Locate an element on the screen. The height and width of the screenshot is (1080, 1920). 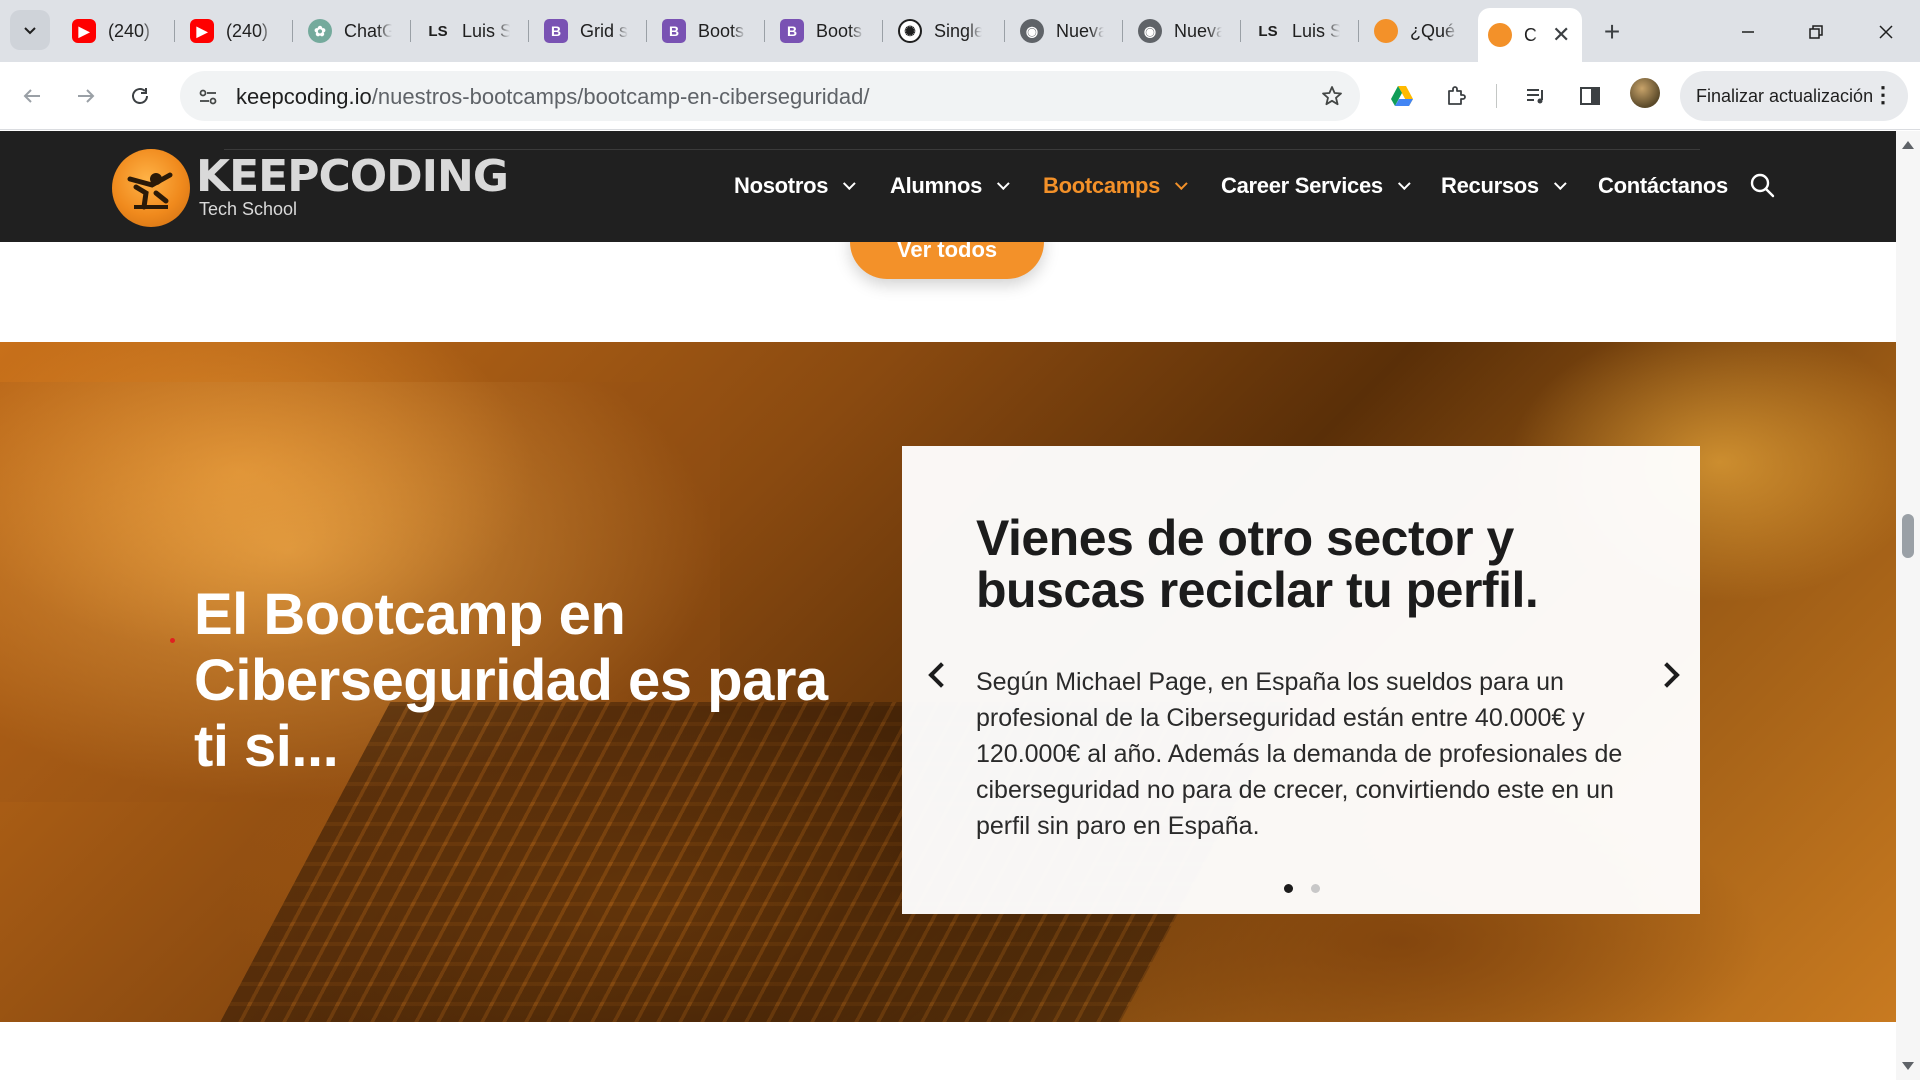
profile-avatar is located at coordinates (1645, 93).